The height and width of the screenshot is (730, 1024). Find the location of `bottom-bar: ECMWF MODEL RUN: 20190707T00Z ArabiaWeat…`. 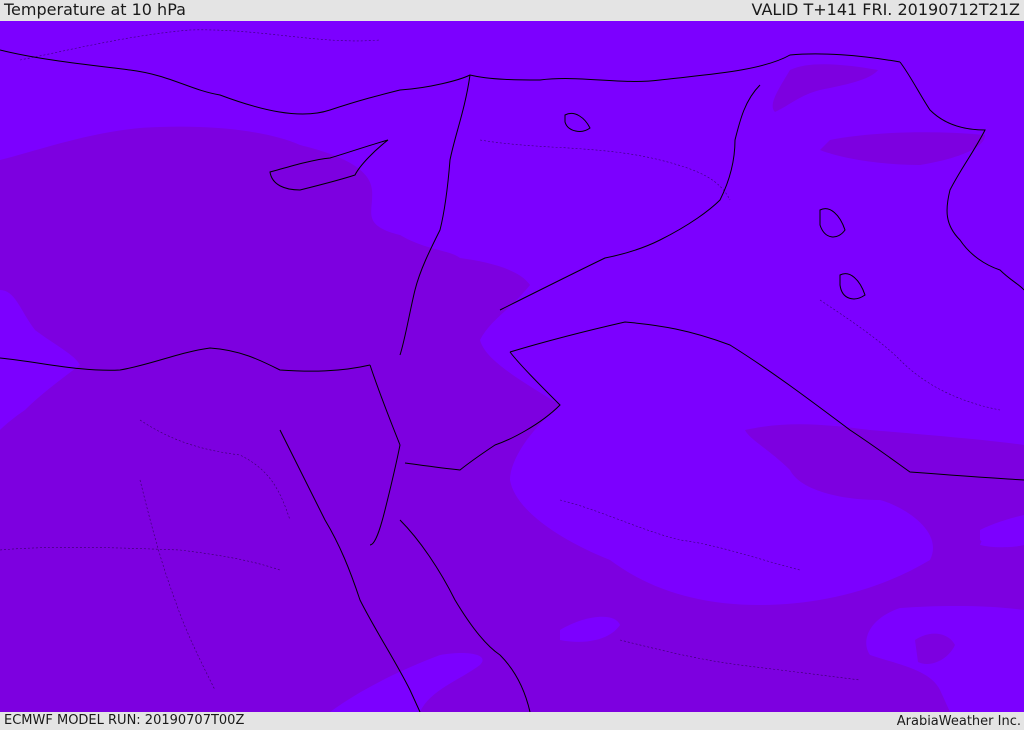

bottom-bar: ECMWF MODEL RUN: 20190707T00Z ArabiaWeat… is located at coordinates (512, 720).